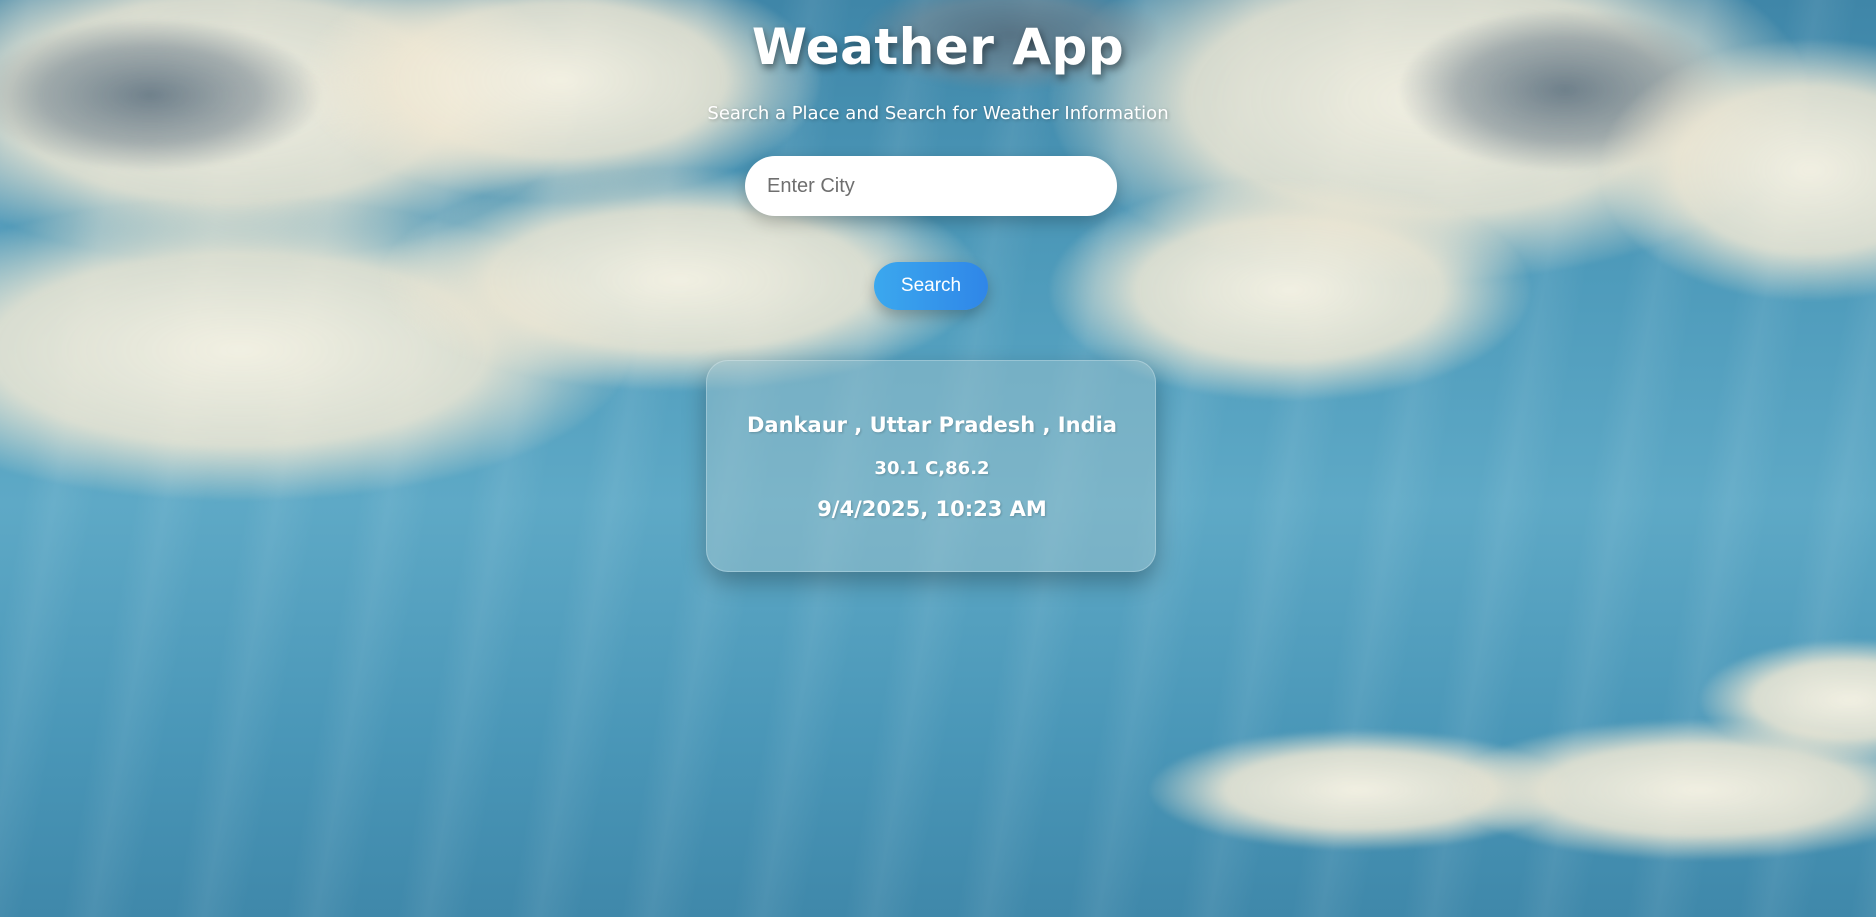  I want to click on temperature-text: 30.1 C,86.2, so click(932, 468).